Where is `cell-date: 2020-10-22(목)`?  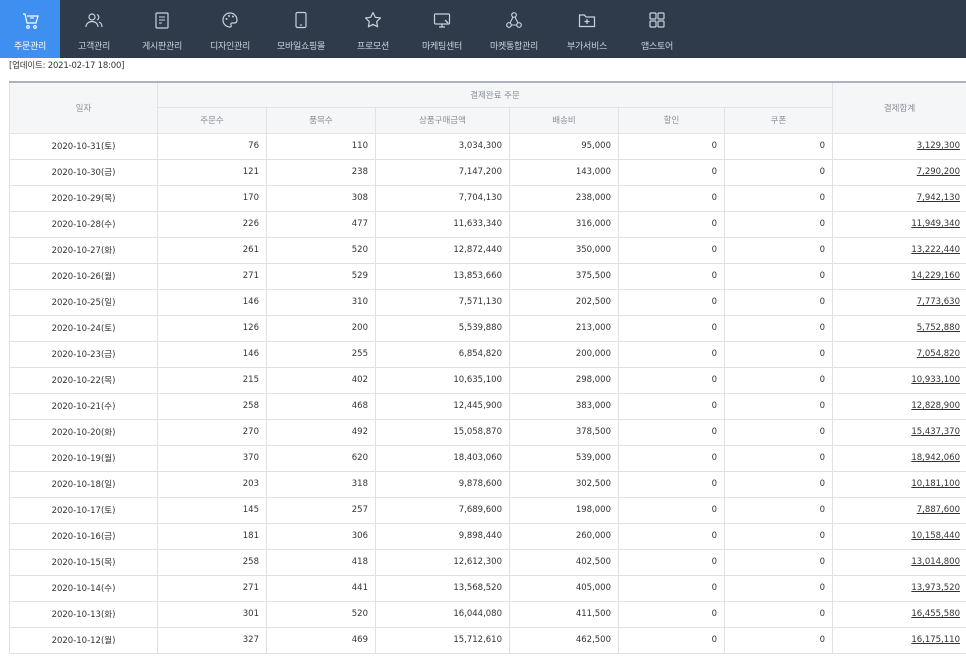 cell-date: 2020-10-22(목) is located at coordinates (83, 380).